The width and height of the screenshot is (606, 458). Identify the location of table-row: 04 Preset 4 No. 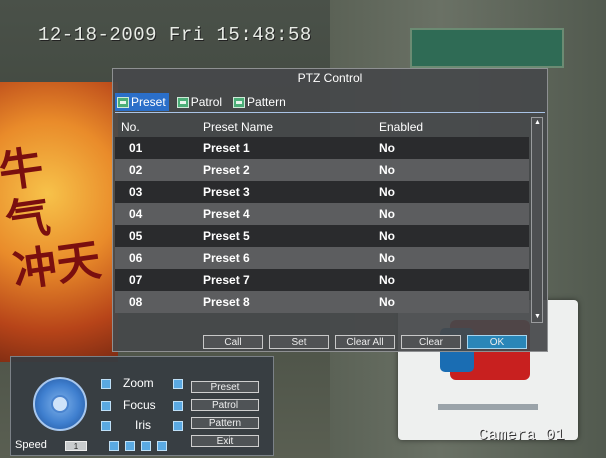
(322, 214).